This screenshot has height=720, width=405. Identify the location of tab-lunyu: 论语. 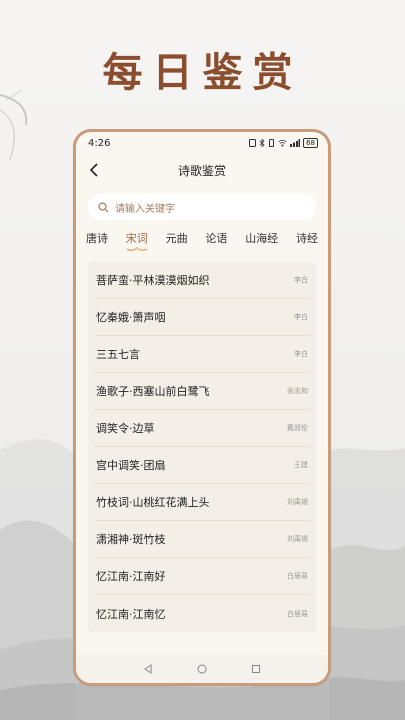
(216, 242).